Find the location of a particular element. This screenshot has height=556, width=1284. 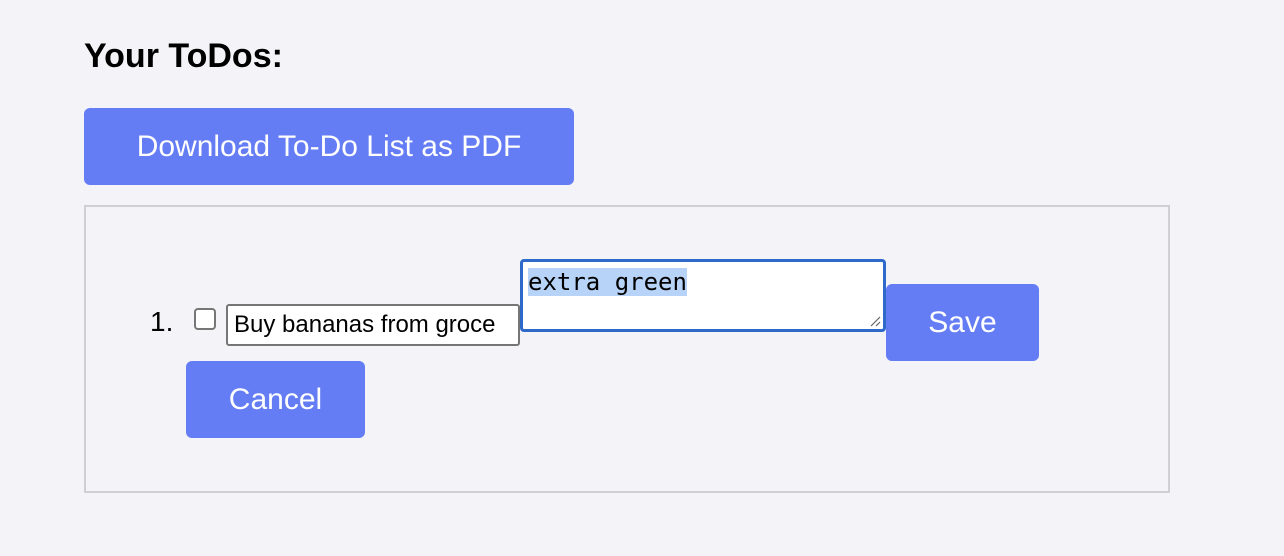

todo-text-input: Buy bananas from groce is located at coordinates (373, 325).